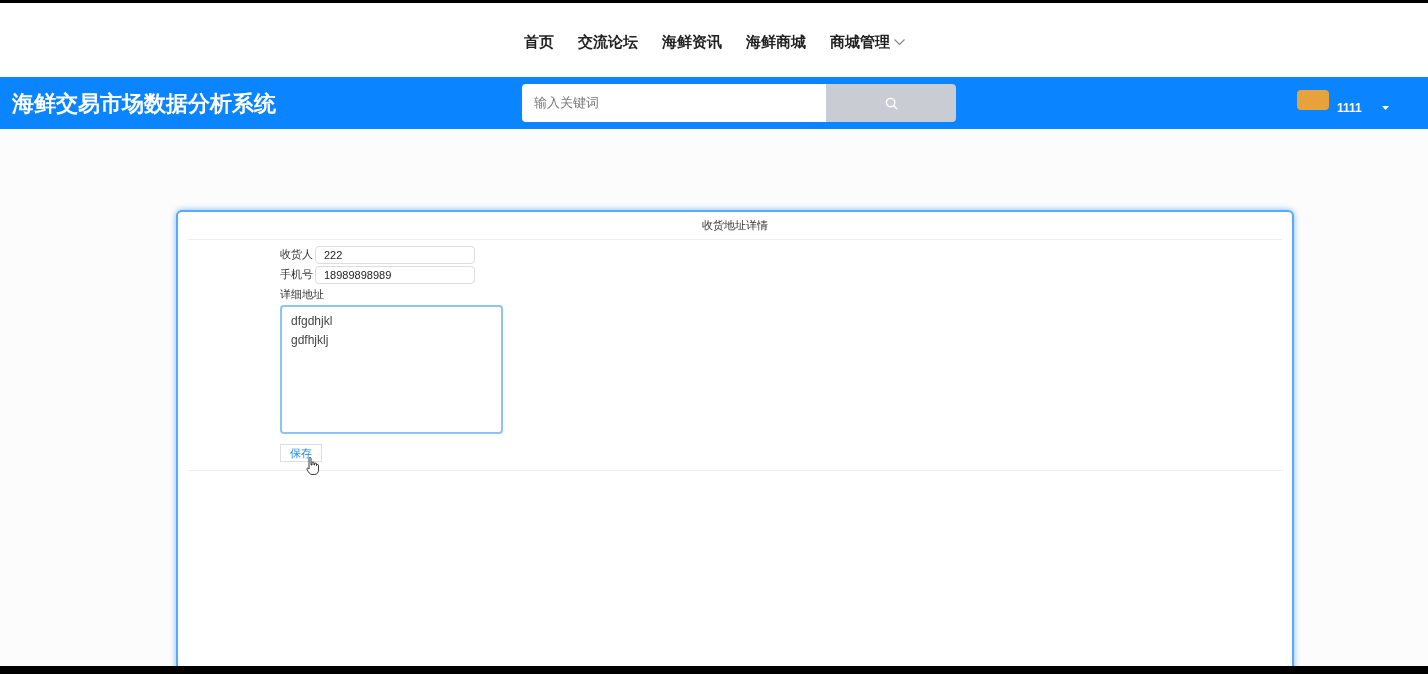 This screenshot has width=1428, height=674. I want to click on nav-link: 海鲜商城, so click(775, 42).